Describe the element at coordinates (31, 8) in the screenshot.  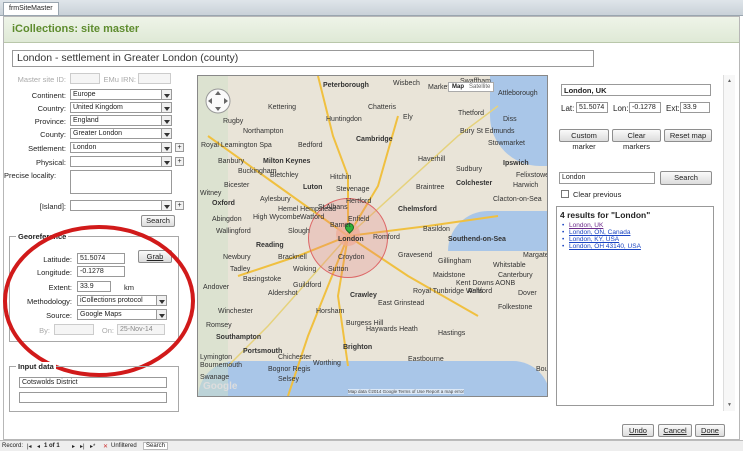
I see `form-tab: frmSiteMaster` at that location.